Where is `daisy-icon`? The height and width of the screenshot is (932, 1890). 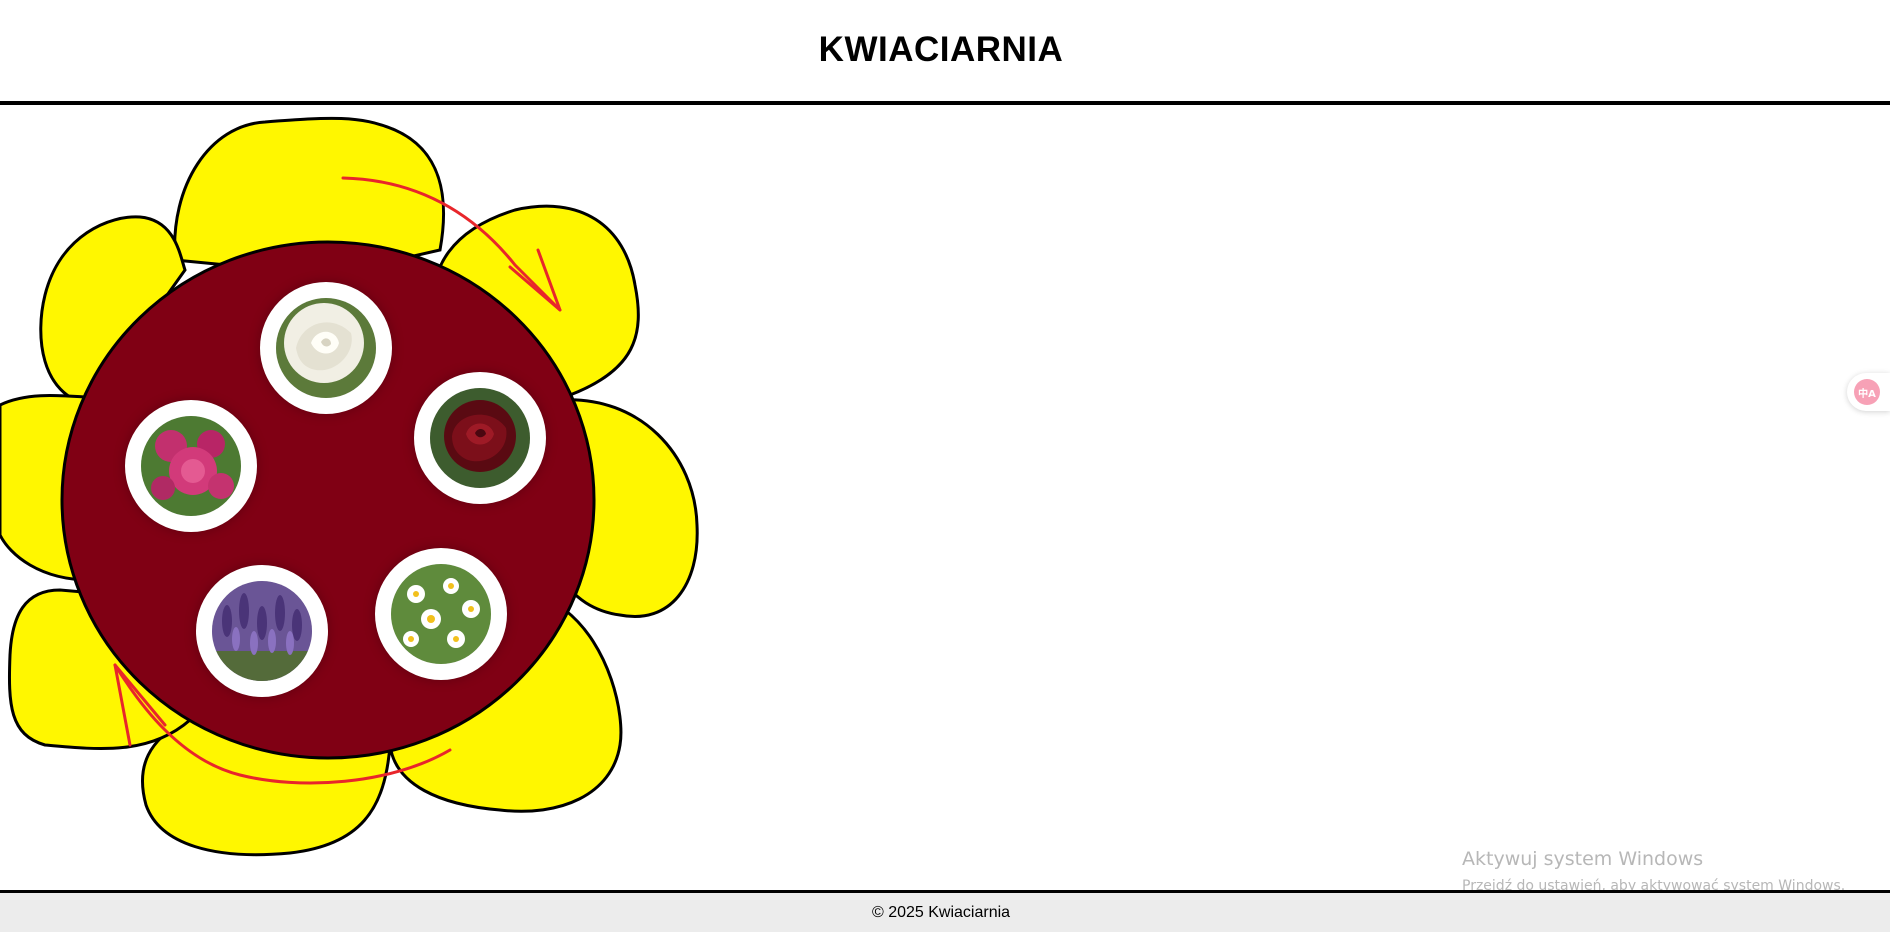
daisy-icon is located at coordinates (441, 614).